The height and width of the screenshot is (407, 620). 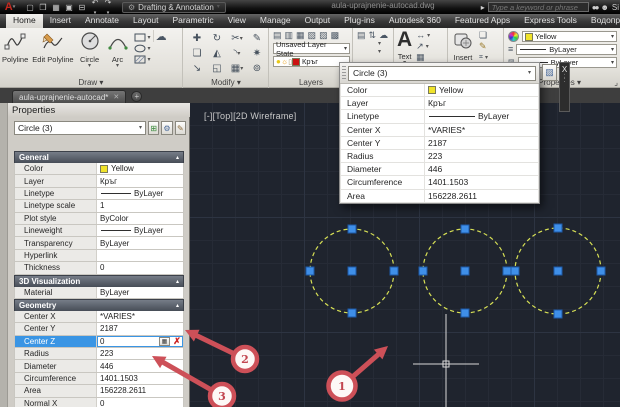 I want to click on property-row-plot-style: Plot style ByColor, so click(x=99, y=218).